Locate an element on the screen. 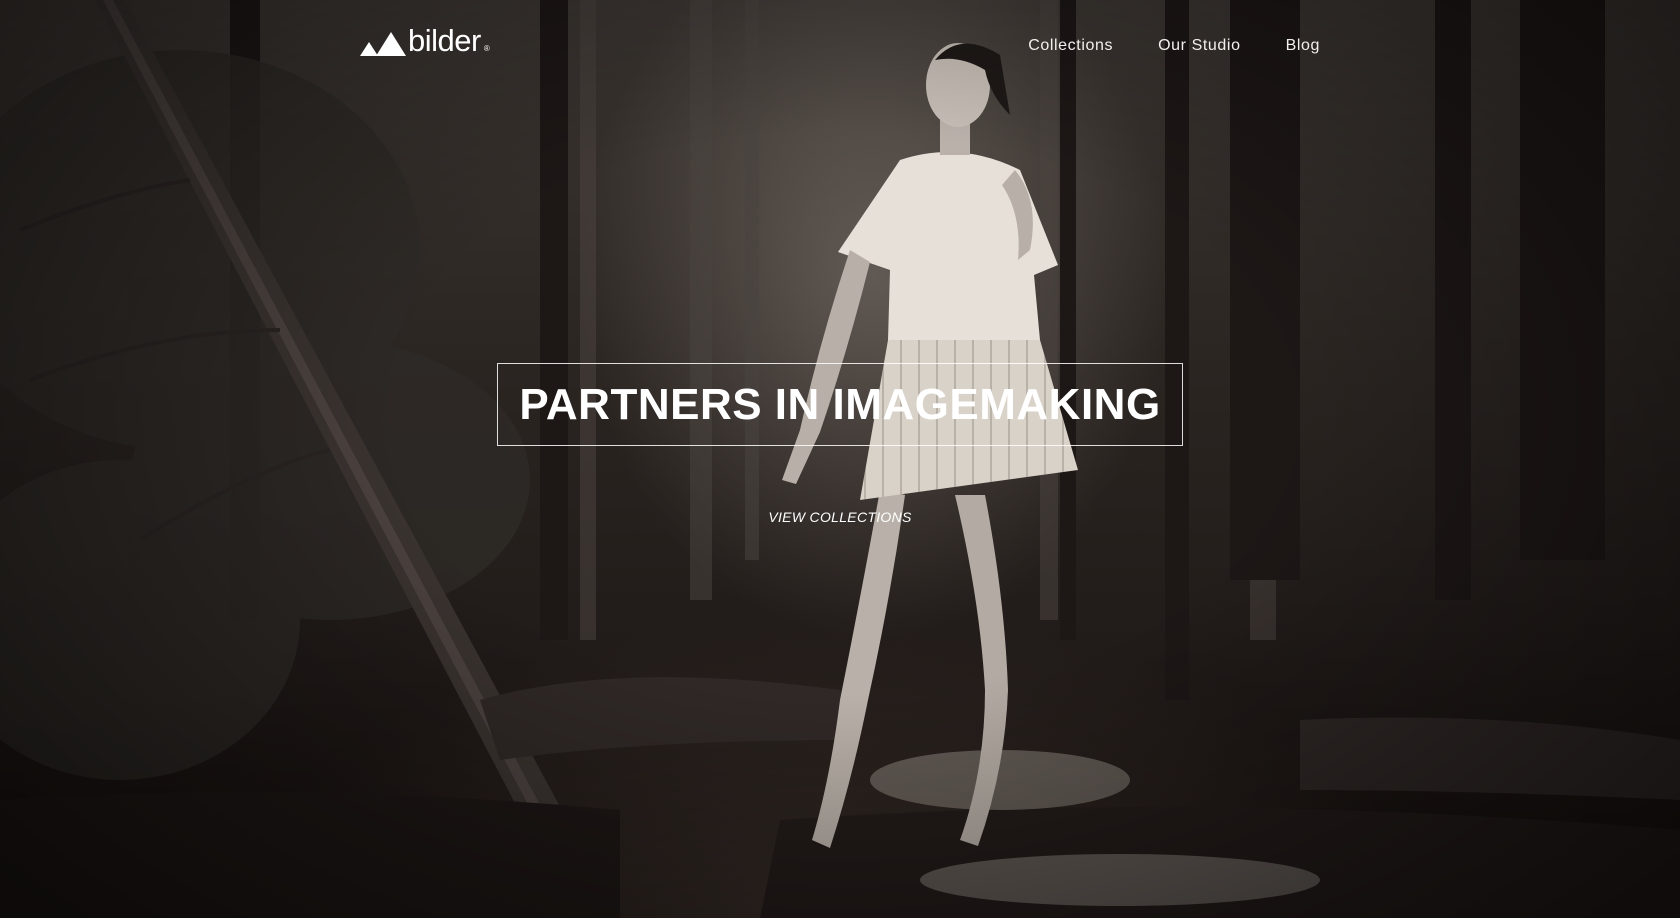 This screenshot has width=1680, height=918. site-header: bilder ® Collections Our Studio Blog is located at coordinates (840, 45).